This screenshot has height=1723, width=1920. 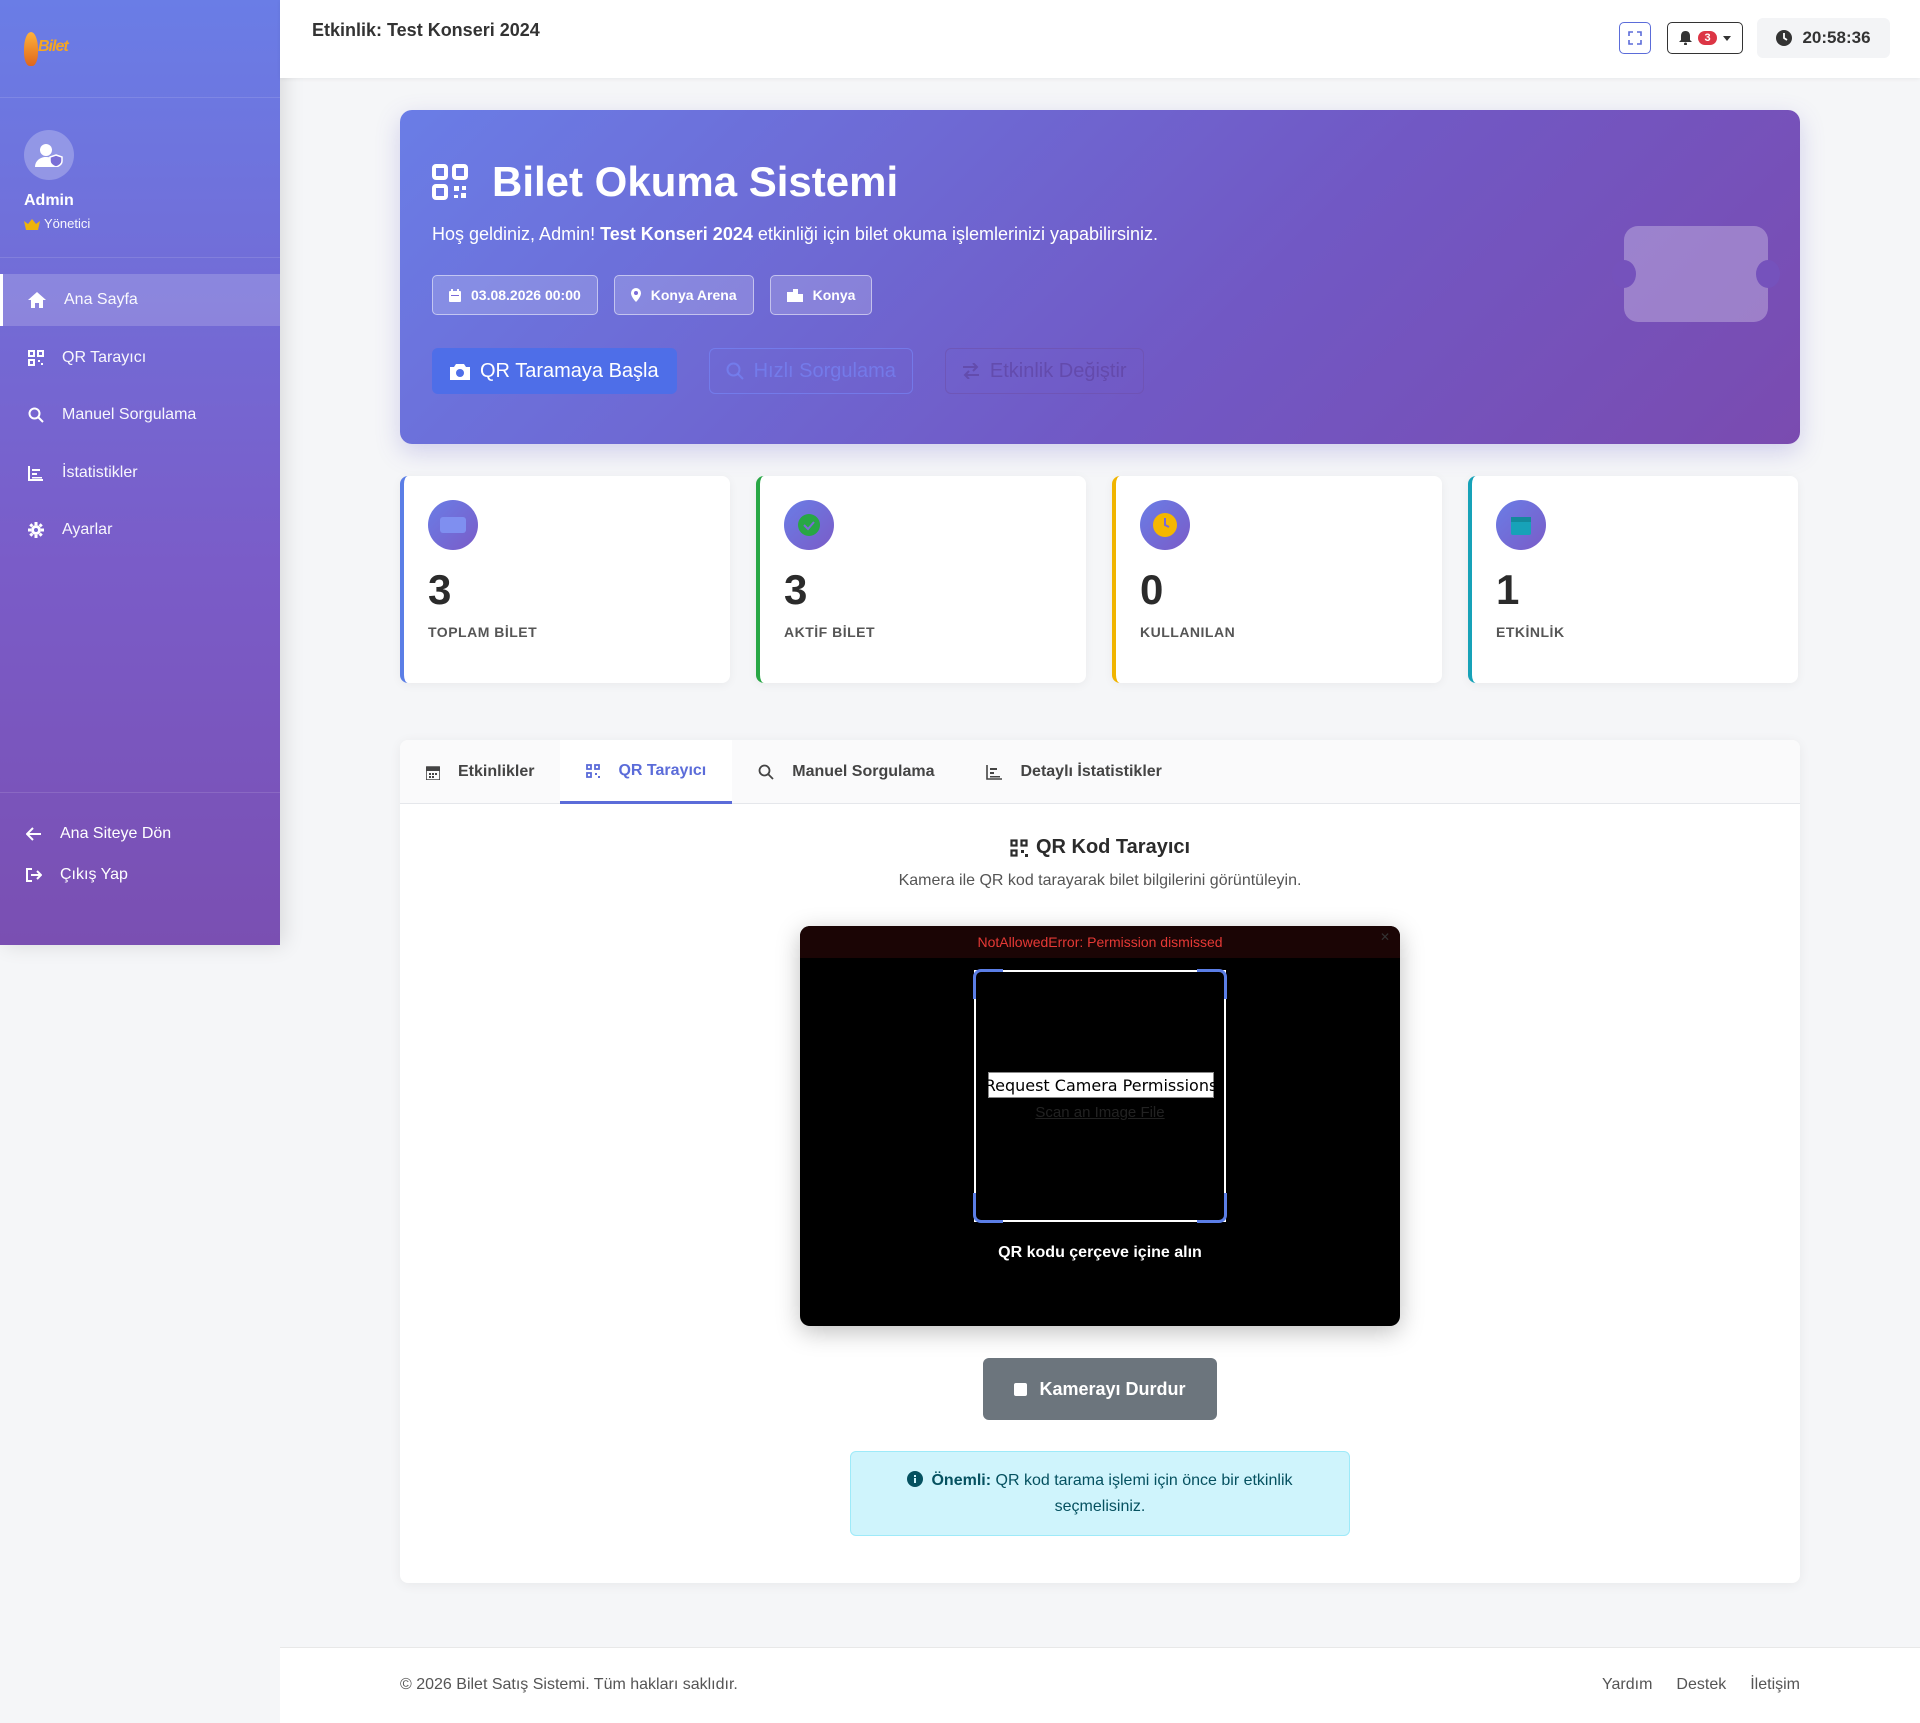 What do you see at coordinates (1508, 589) in the screenshot?
I see `stat-value: 1` at bounding box center [1508, 589].